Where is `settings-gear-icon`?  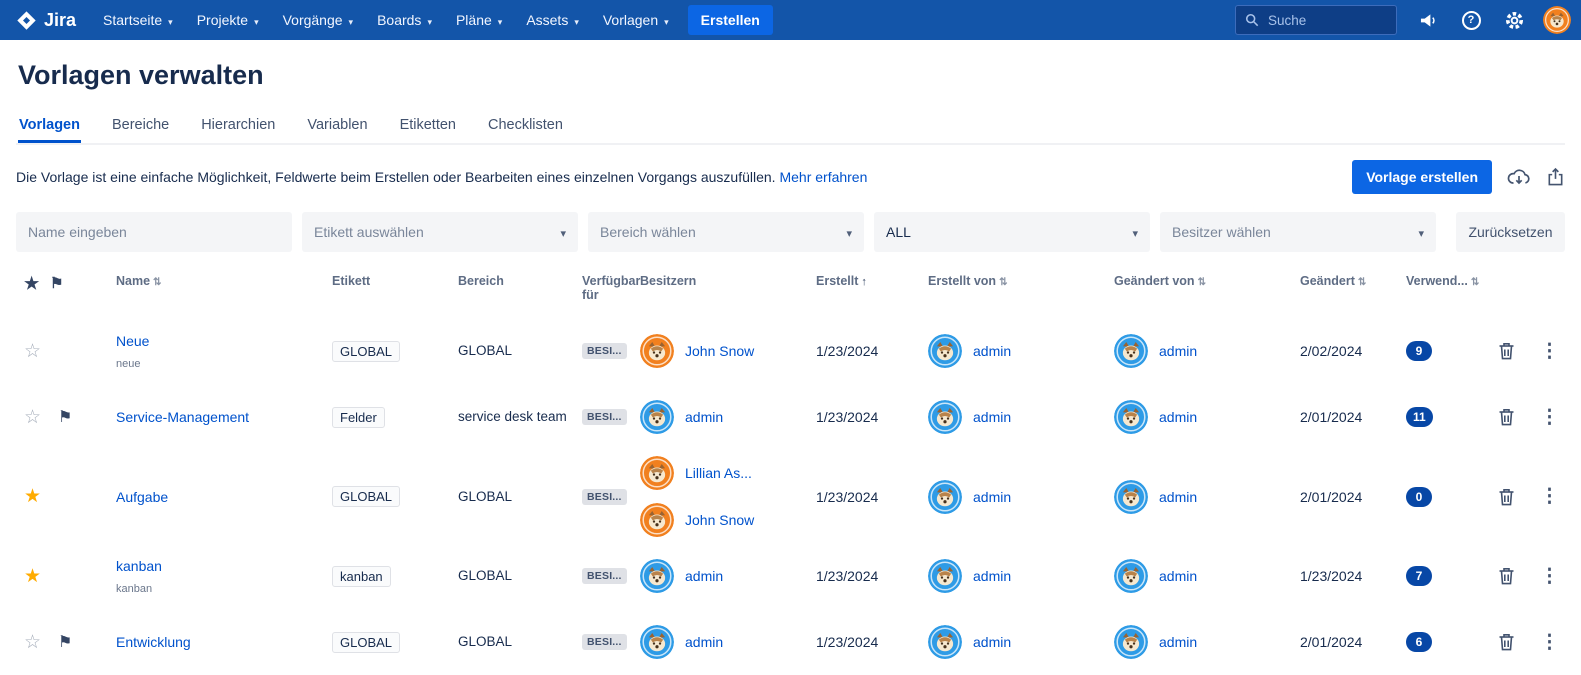 settings-gear-icon is located at coordinates (1514, 20).